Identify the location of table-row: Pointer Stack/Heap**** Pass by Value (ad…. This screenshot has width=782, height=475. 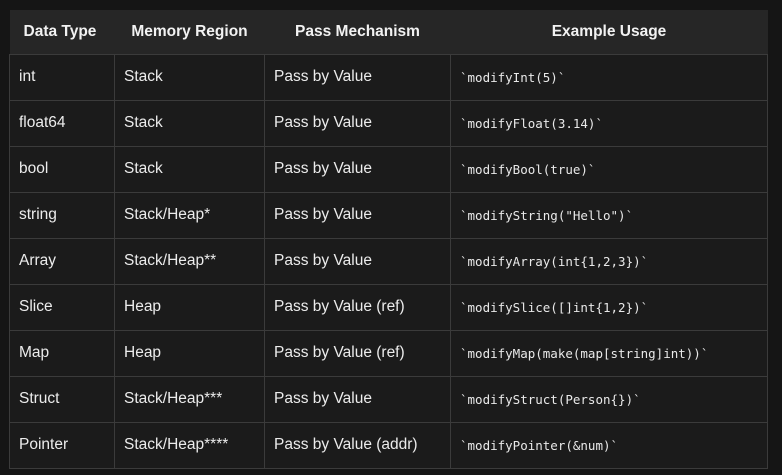
(388, 445).